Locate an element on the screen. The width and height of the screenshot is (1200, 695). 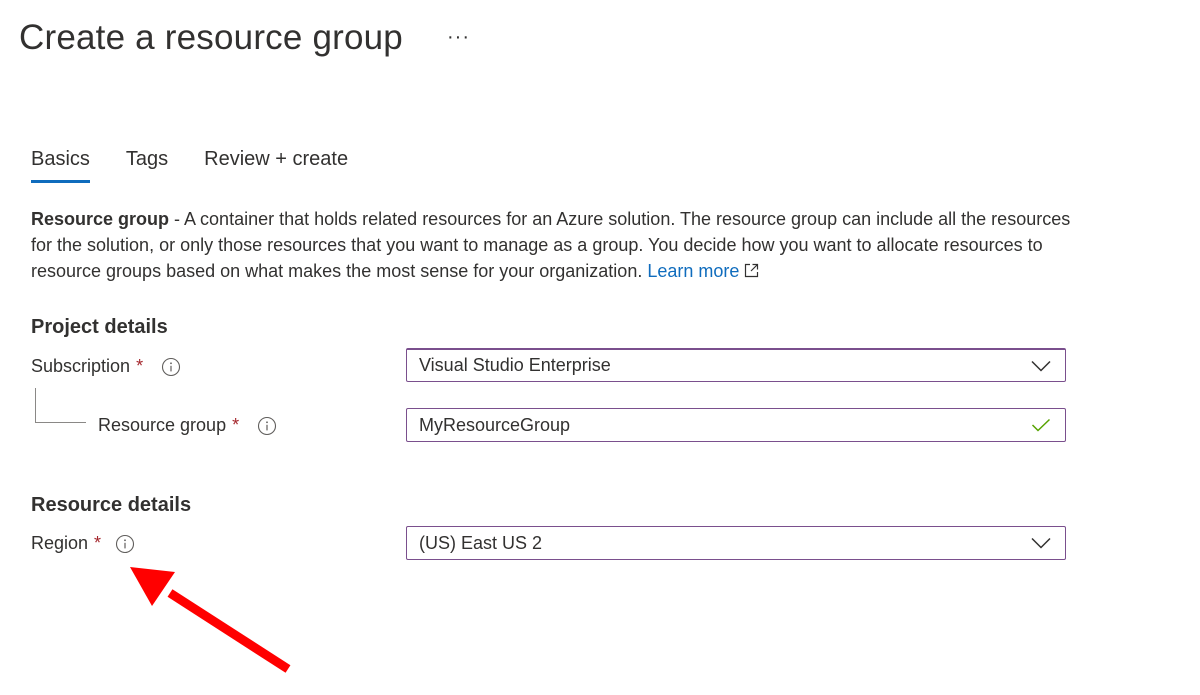
learn-more-label: Learn more is located at coordinates (693, 271).